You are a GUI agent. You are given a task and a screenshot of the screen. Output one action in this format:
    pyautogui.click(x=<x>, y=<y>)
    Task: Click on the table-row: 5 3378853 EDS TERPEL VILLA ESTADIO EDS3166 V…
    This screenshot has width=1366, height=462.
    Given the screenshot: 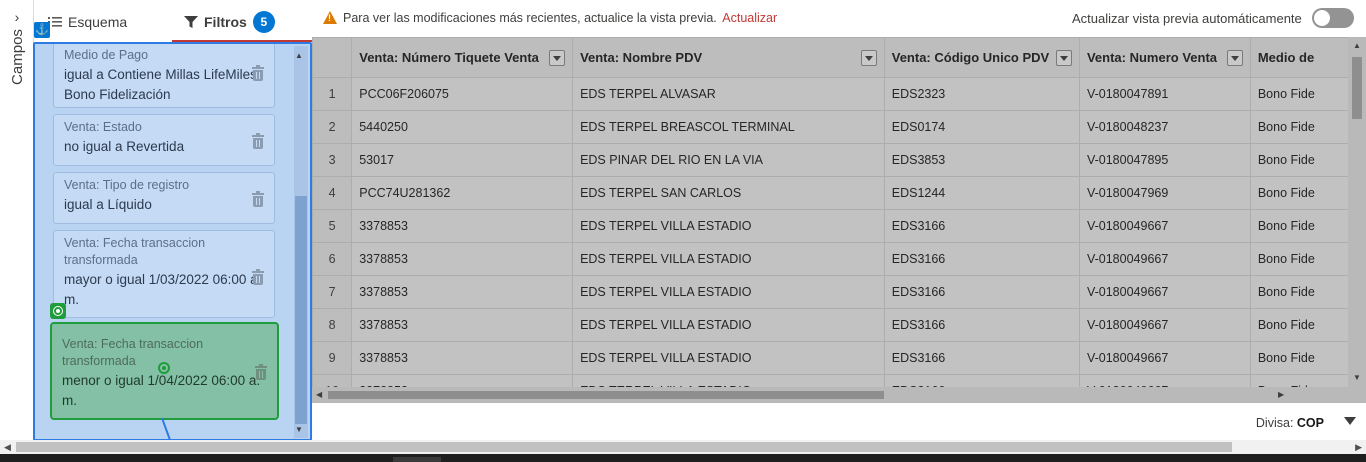 What is the action you would take?
    pyautogui.click(x=839, y=226)
    